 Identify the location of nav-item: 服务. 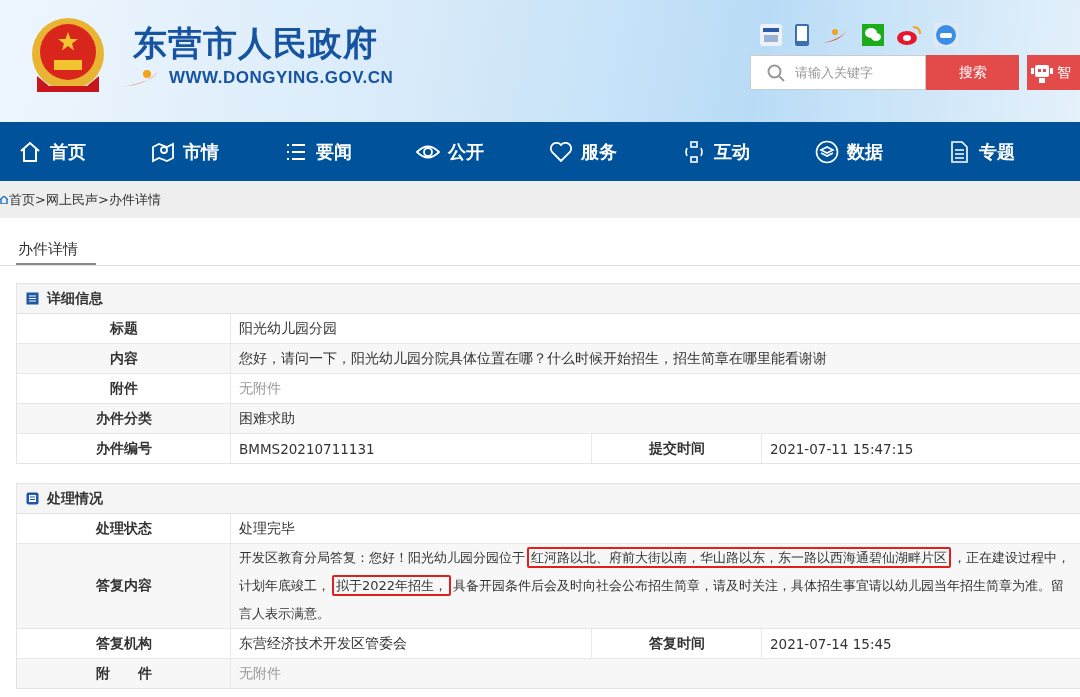
(615, 151).